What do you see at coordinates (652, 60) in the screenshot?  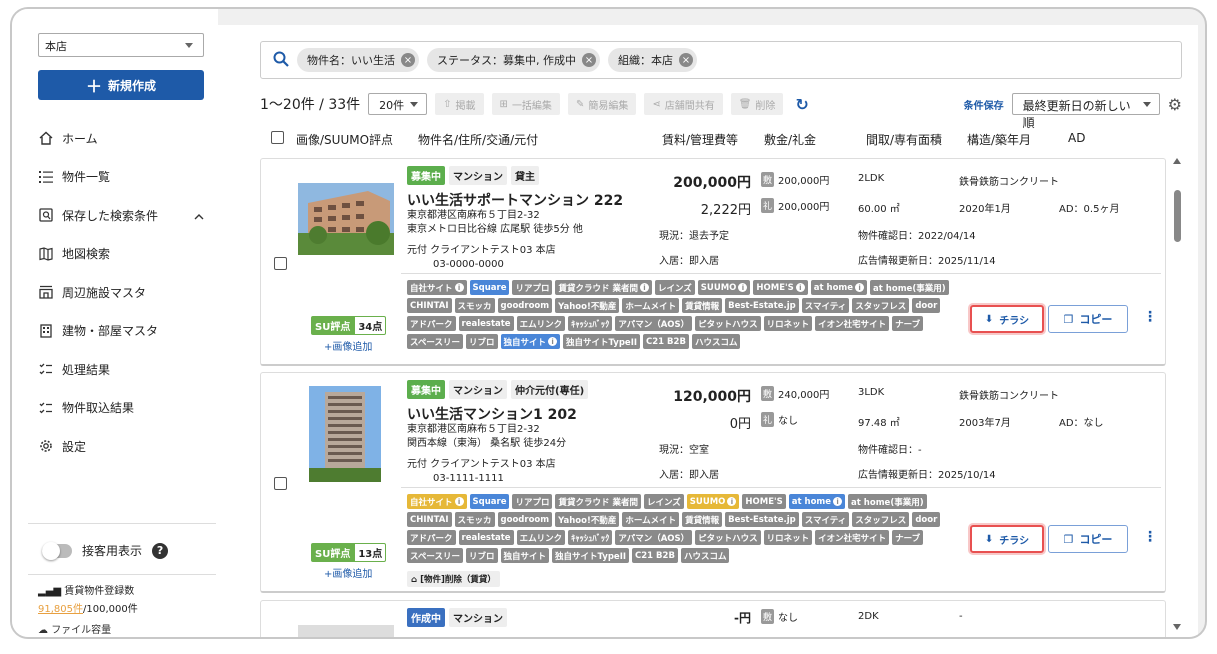 I see `filter-chip: 組織：本店 ×` at bounding box center [652, 60].